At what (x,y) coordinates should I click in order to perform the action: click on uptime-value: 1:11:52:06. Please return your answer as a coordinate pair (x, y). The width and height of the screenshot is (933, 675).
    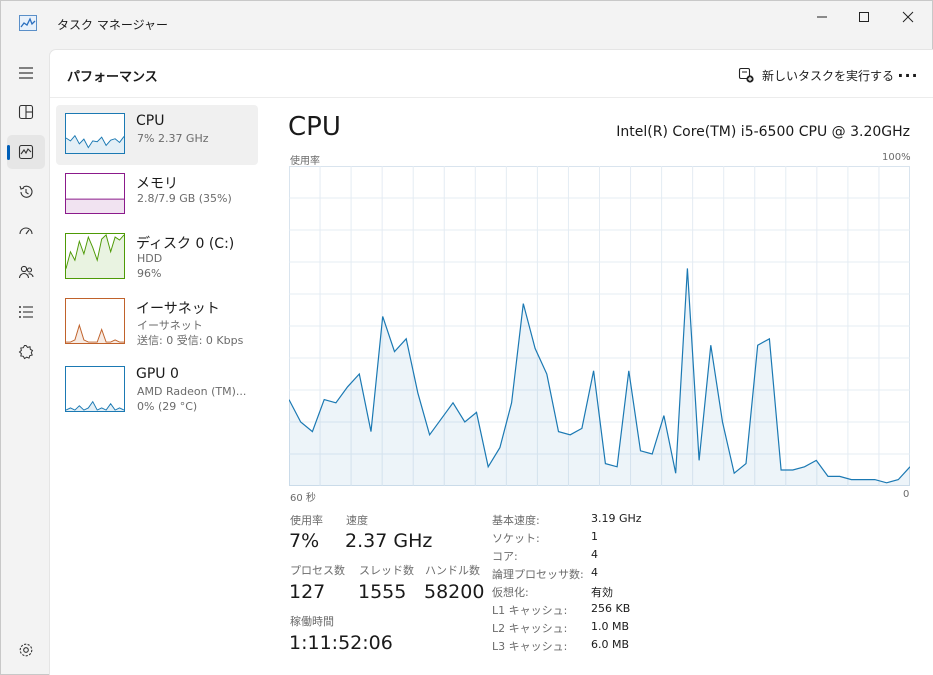
    Looking at the image, I should click on (341, 643).